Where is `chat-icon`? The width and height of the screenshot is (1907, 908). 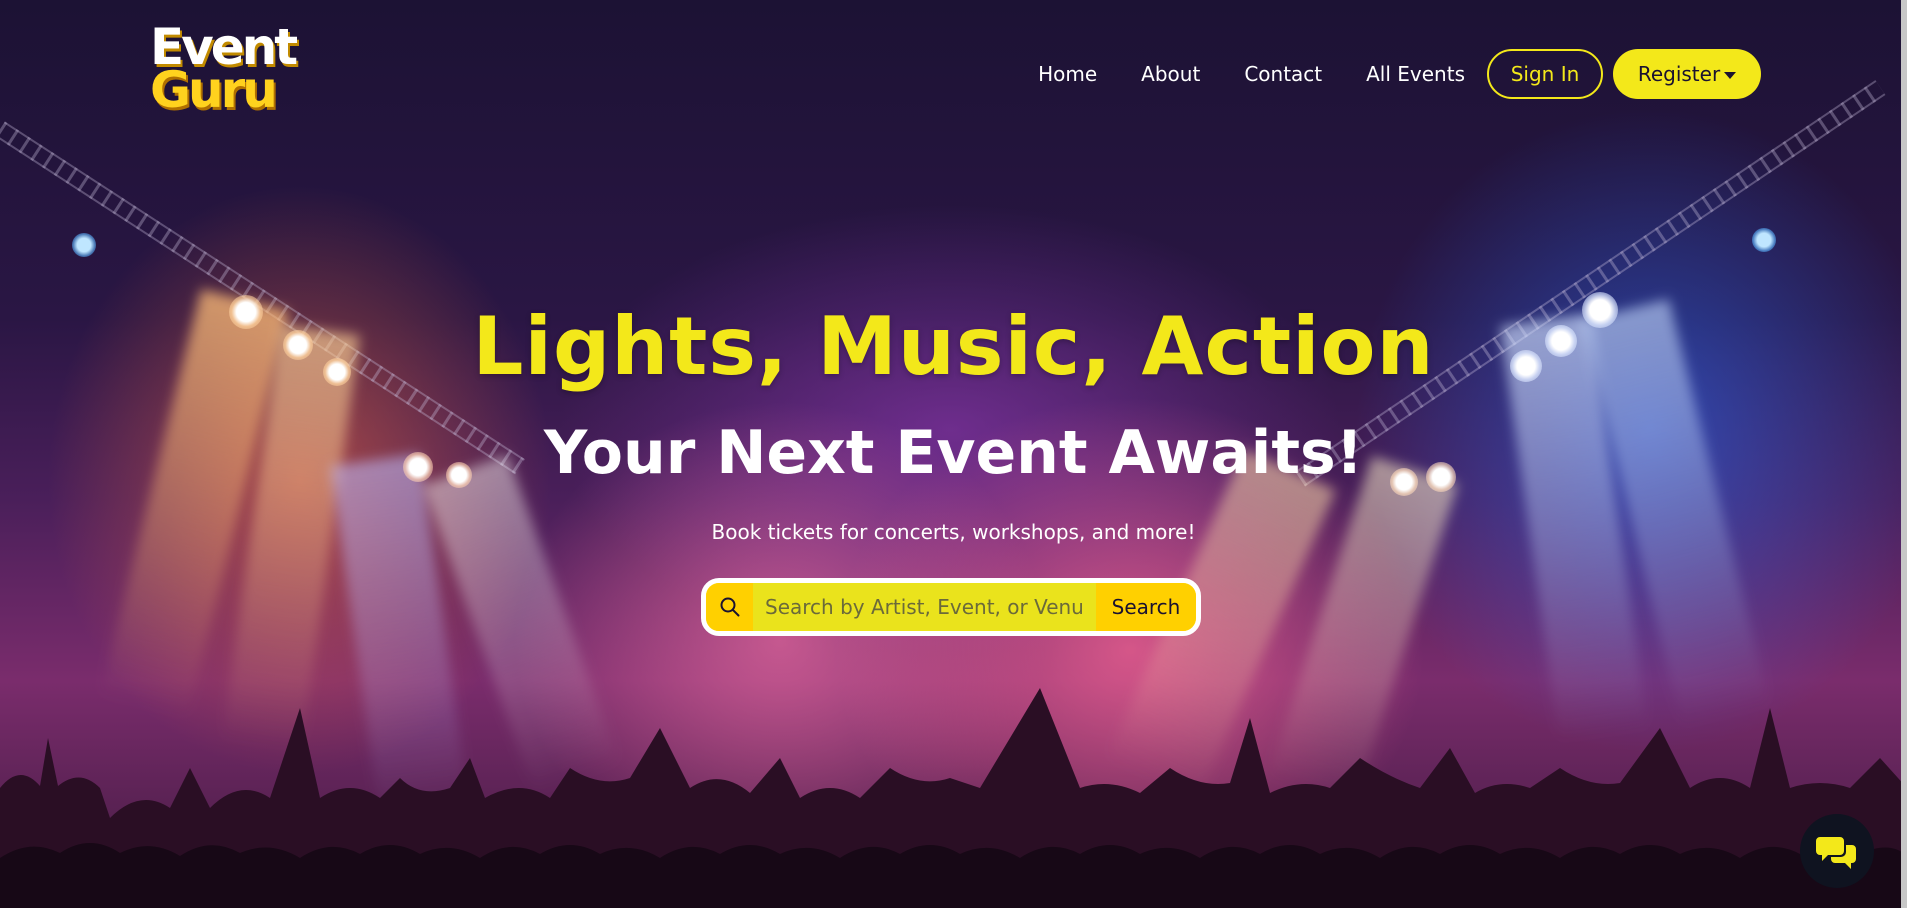 chat-icon is located at coordinates (1837, 851).